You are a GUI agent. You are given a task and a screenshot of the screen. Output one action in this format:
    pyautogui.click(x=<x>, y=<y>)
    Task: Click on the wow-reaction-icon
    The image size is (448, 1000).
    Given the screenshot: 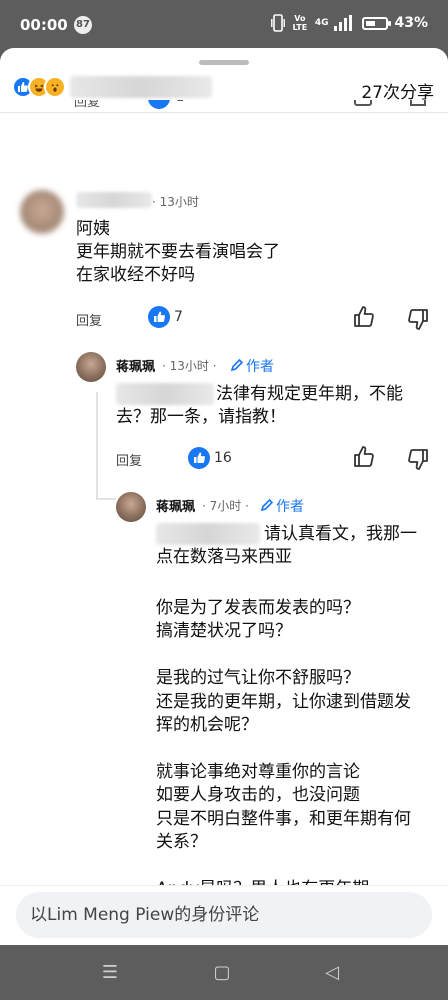 What is the action you would take?
    pyautogui.click(x=55, y=87)
    